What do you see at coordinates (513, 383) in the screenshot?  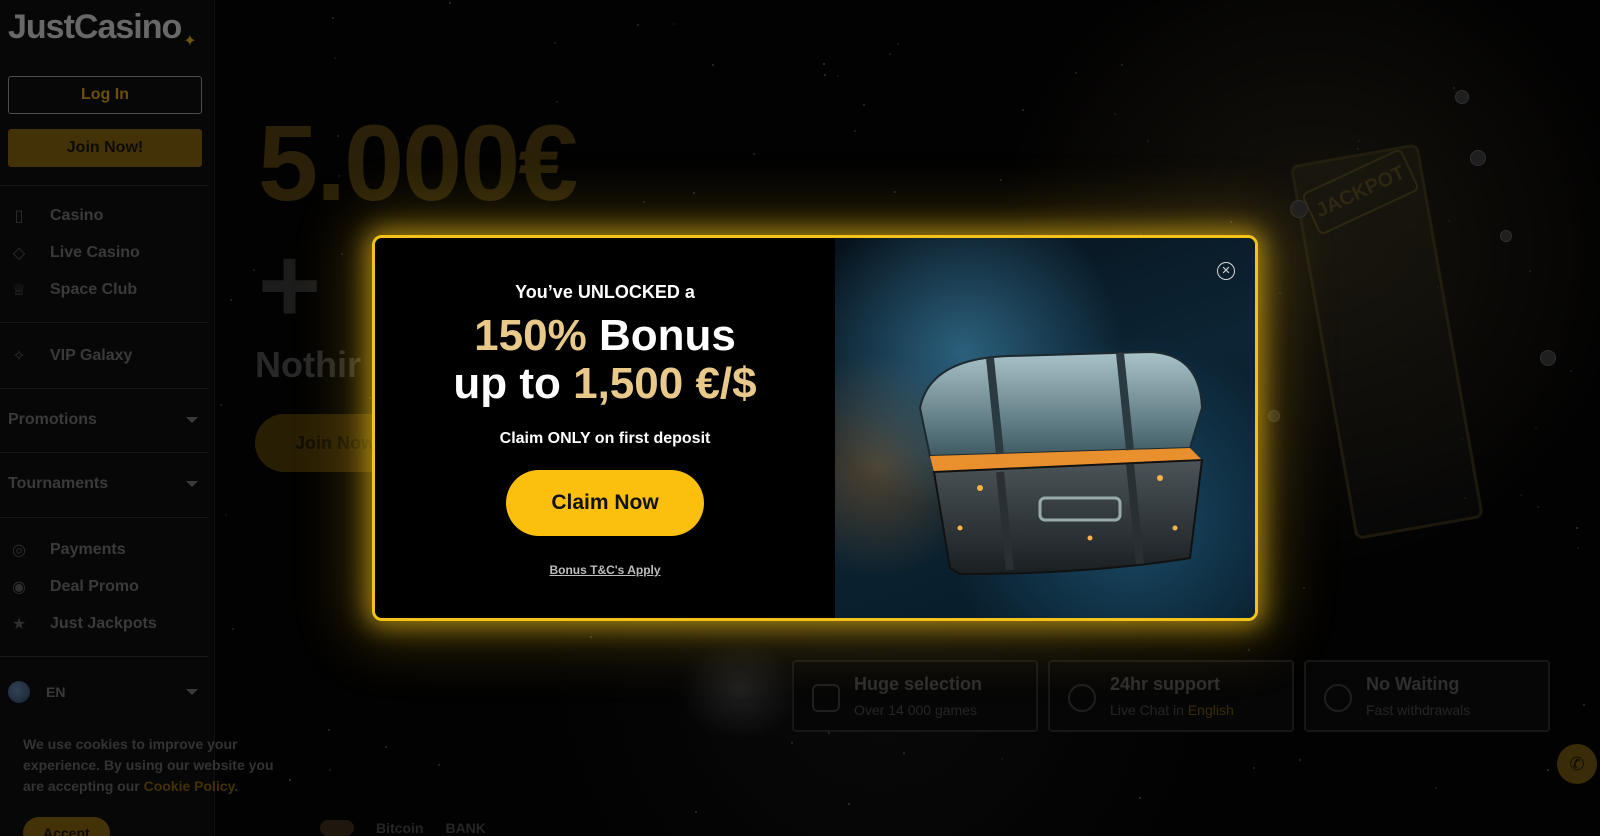 I see `bonus-upto: up to` at bounding box center [513, 383].